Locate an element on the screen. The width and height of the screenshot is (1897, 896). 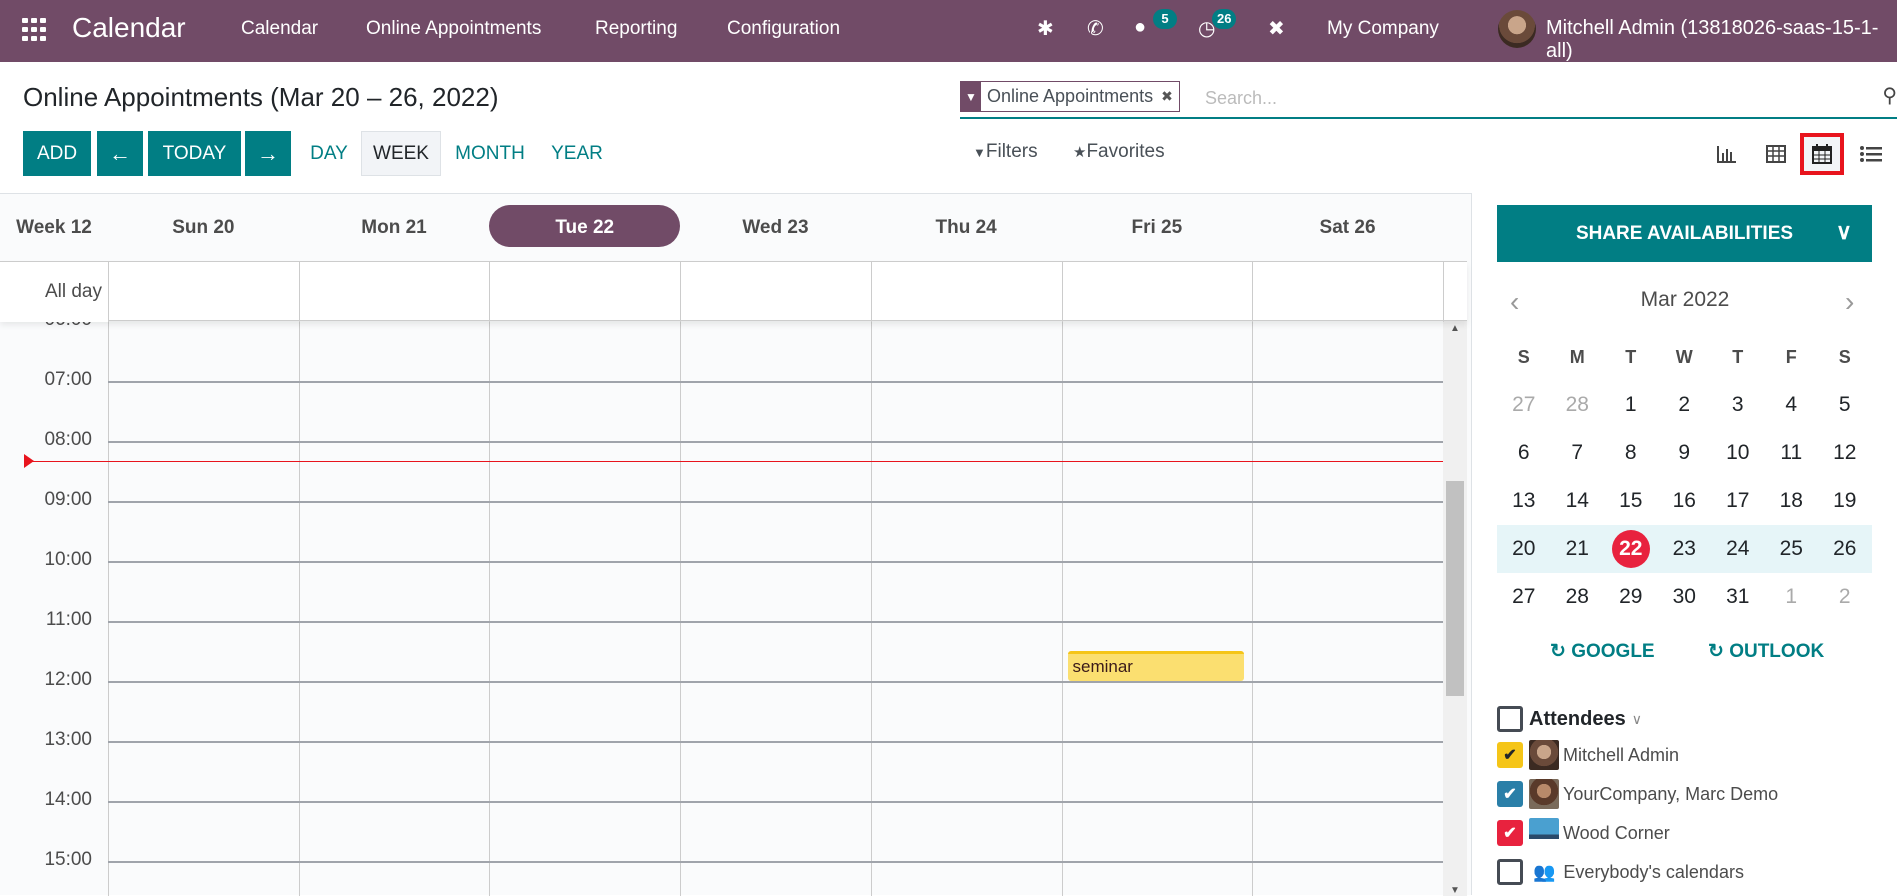
phone-icon: ✆ is located at coordinates (1095, 28).